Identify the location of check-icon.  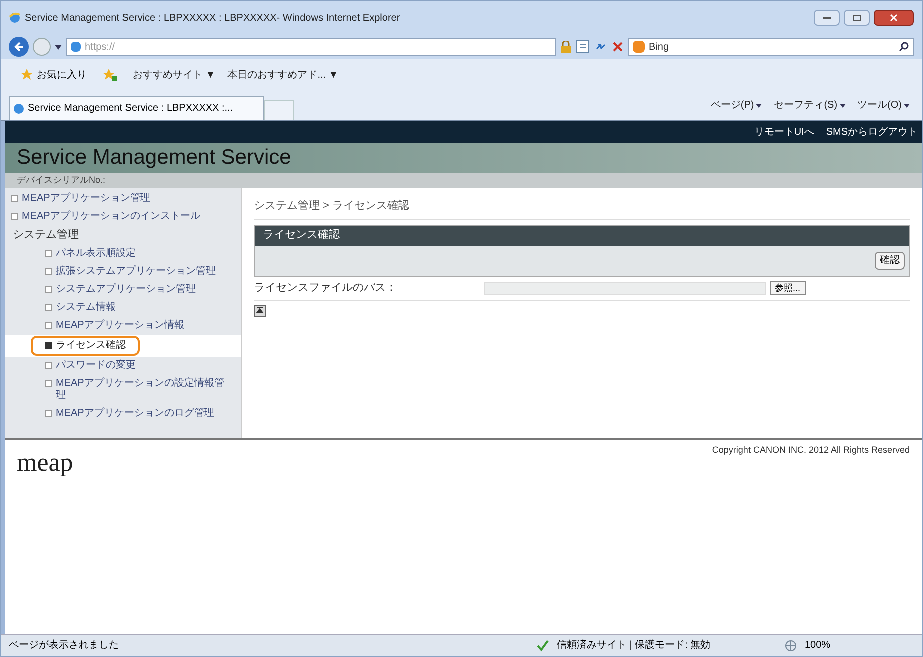
(543, 646).